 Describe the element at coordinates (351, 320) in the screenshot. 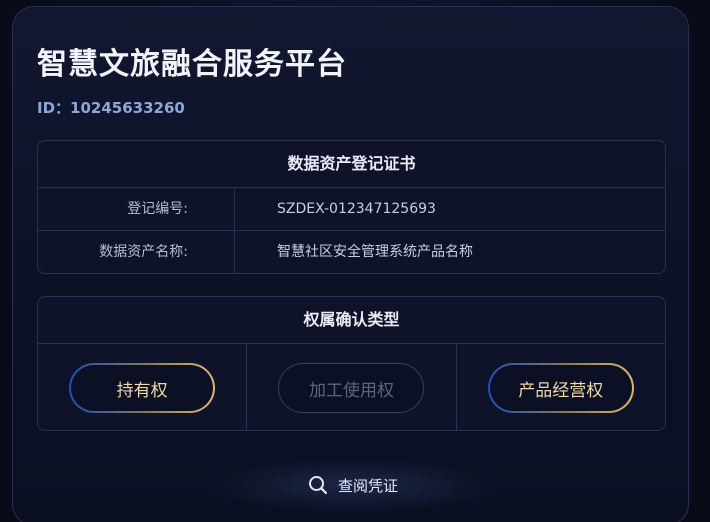

I see `rights-heading: 权属确认类型` at that location.